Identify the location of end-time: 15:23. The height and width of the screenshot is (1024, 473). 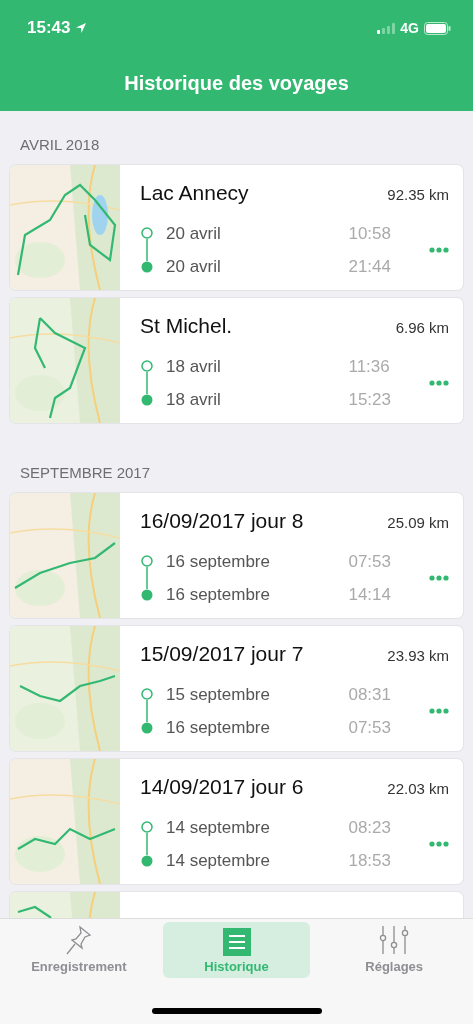
(369, 399).